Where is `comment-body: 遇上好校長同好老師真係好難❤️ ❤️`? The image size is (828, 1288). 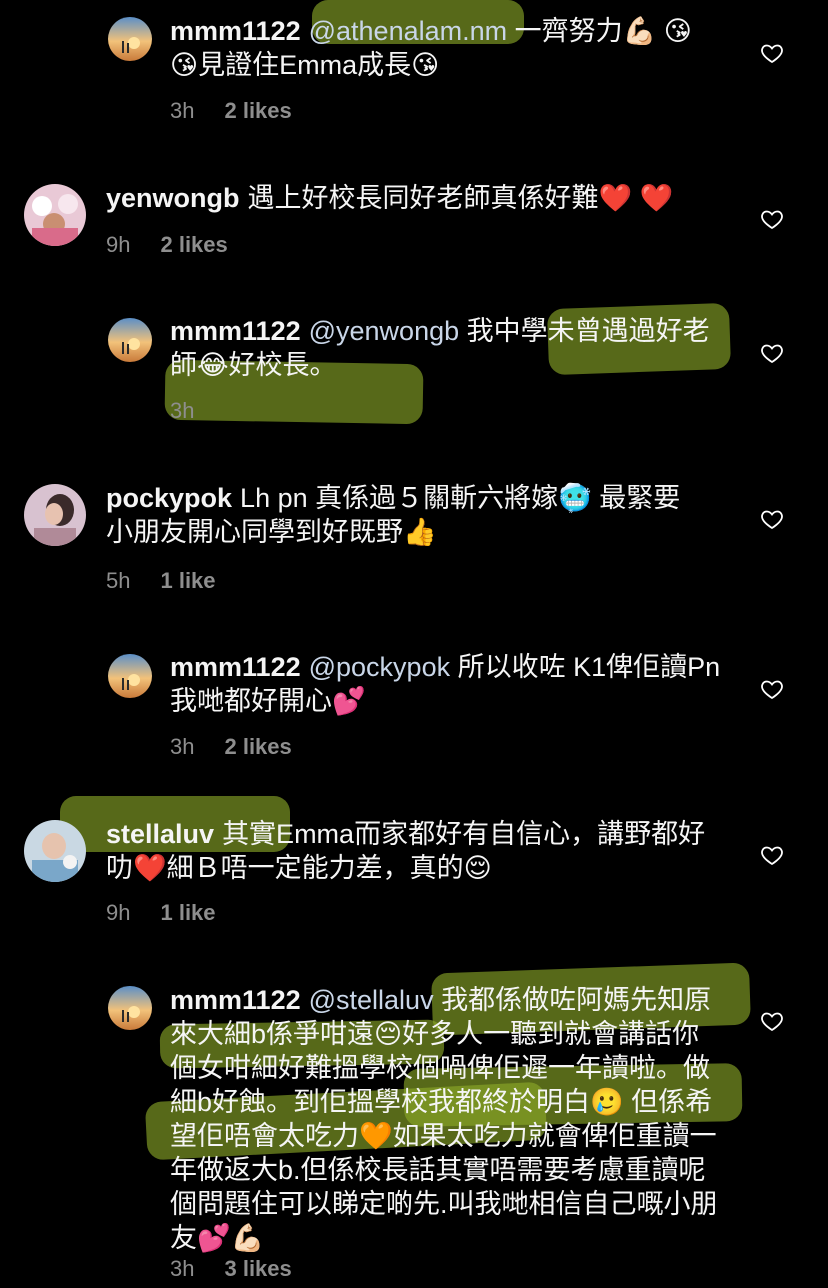
comment-body: 遇上好校長同好老師真係好難❤️ ❤️ is located at coordinates (460, 198).